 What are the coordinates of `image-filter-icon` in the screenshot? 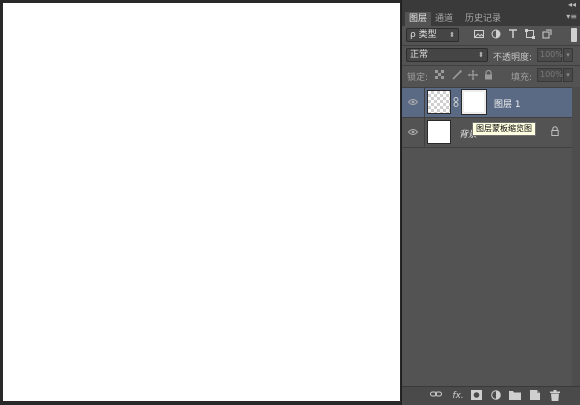 It's located at (479, 35).